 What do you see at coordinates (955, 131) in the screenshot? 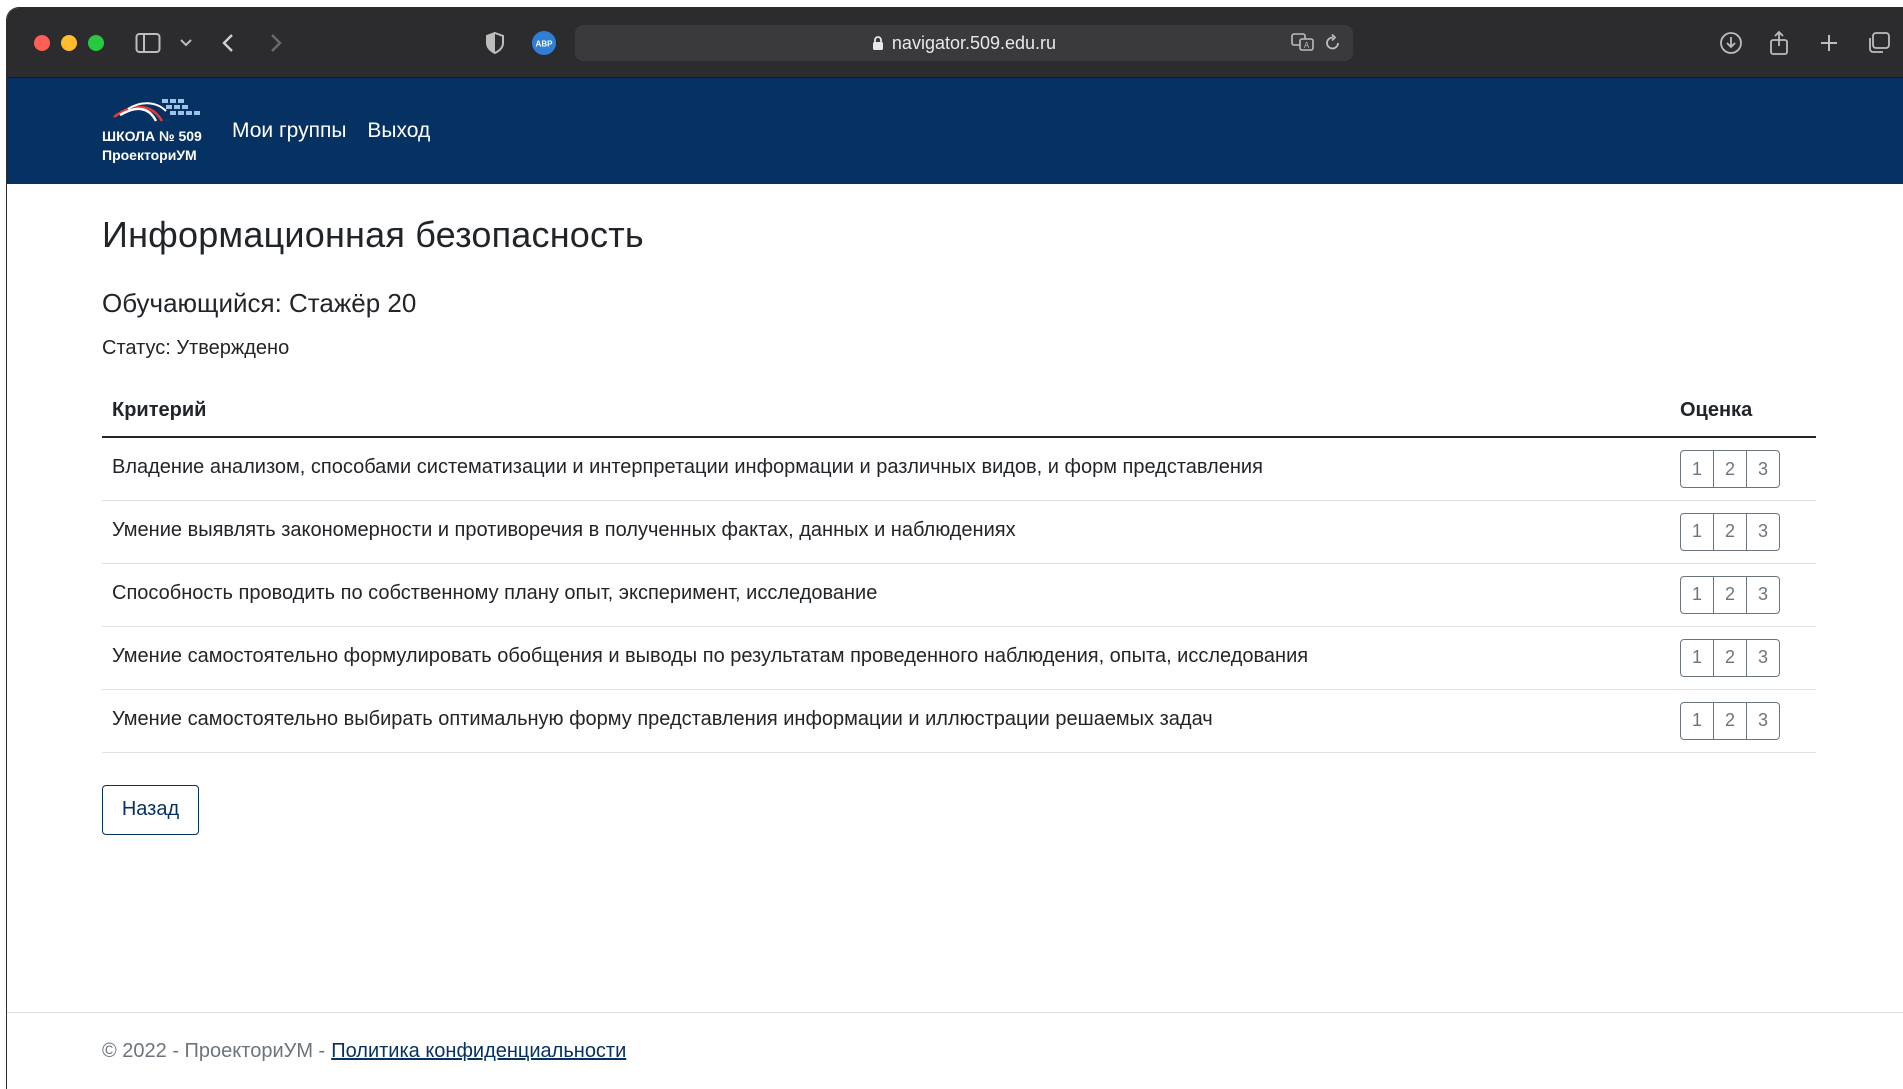
I see `site-navbar: ШКОЛА № 509 ПроекториУМ Мои группы Выход` at bounding box center [955, 131].